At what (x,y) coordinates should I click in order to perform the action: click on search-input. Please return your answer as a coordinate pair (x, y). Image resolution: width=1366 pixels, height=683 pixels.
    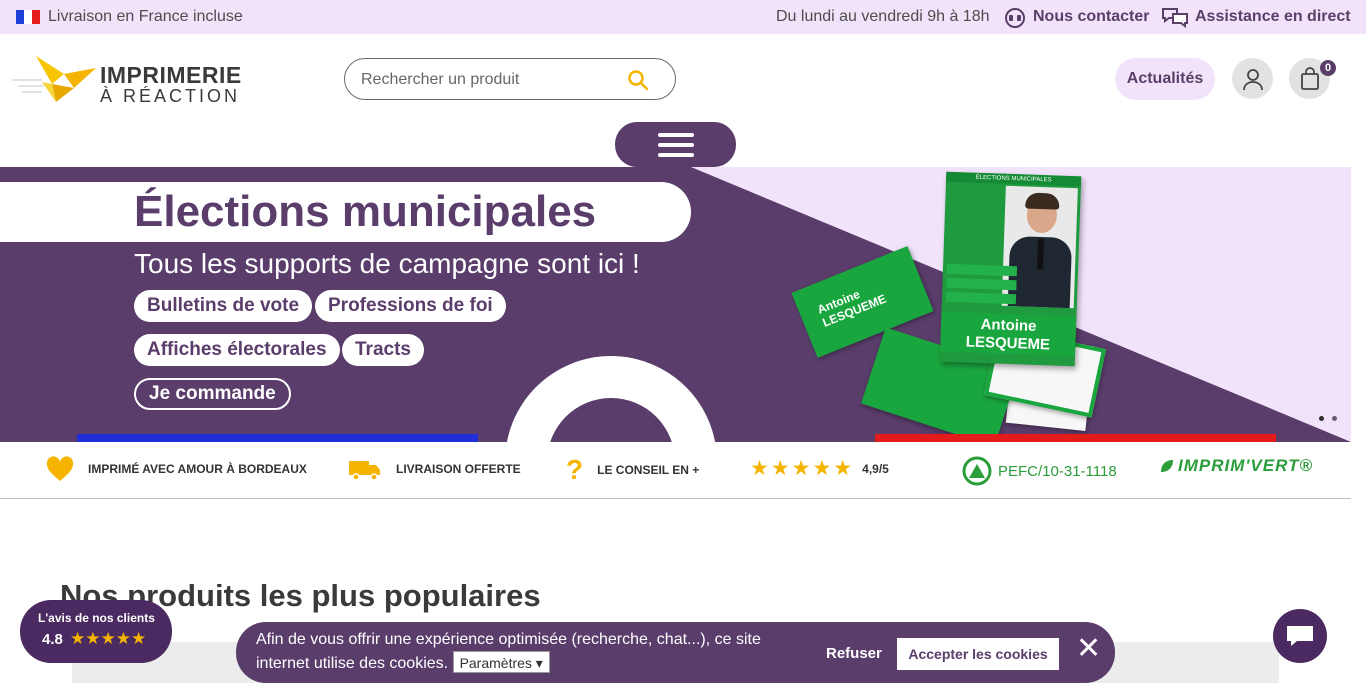
    Looking at the image, I should click on (491, 80).